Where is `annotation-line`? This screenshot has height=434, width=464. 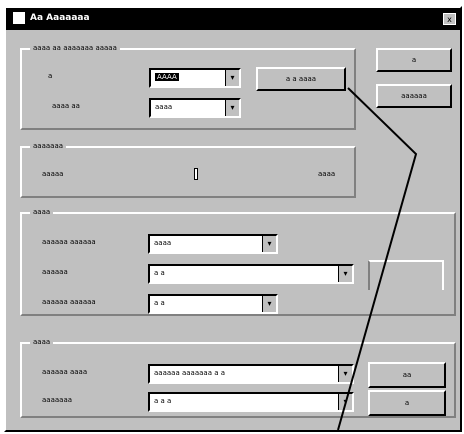 annotation-line is located at coordinates (377, 259).